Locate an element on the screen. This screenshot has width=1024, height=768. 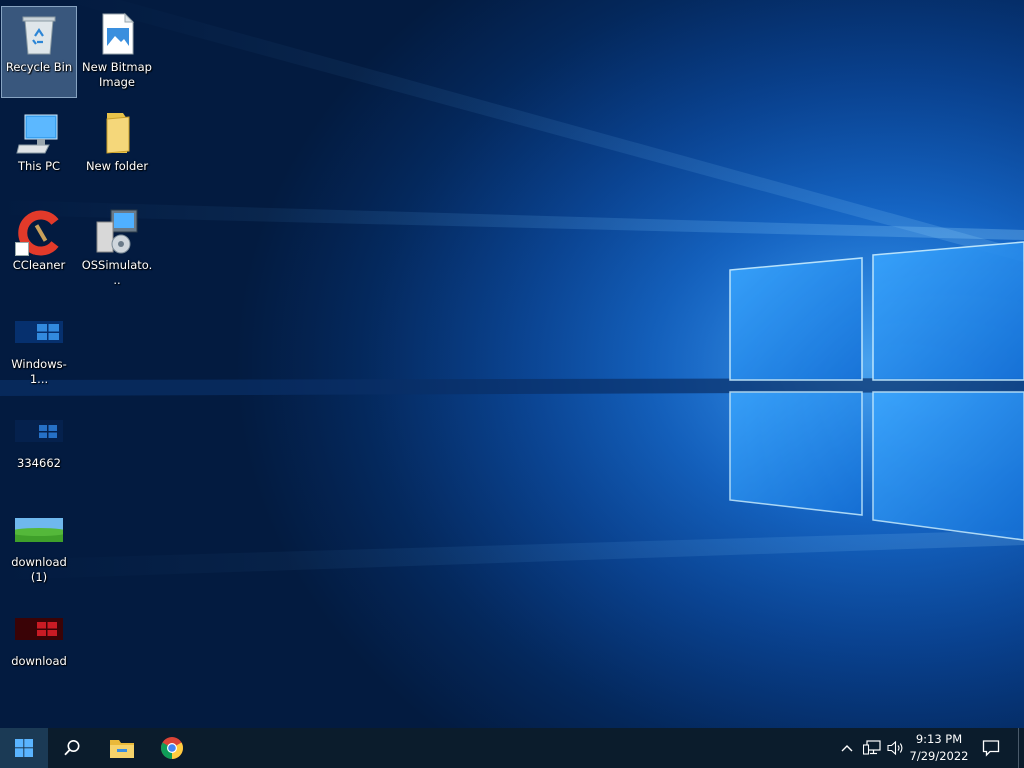
desktop-icon-new-bitmap-image: New Bitmap Image is located at coordinates (117, 52).